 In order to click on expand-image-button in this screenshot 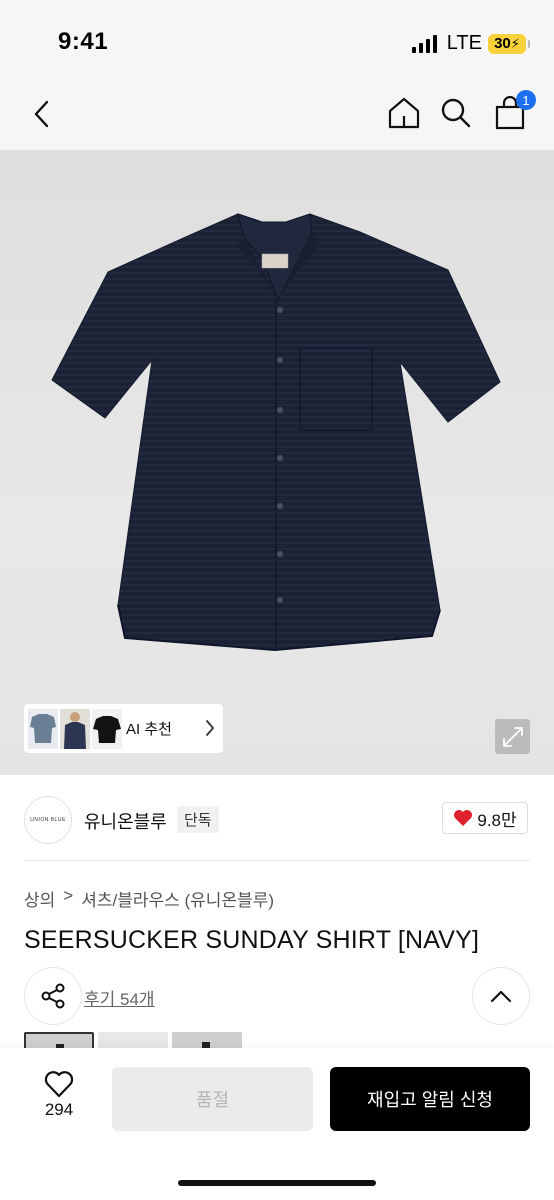, I will do `click(512, 736)`.